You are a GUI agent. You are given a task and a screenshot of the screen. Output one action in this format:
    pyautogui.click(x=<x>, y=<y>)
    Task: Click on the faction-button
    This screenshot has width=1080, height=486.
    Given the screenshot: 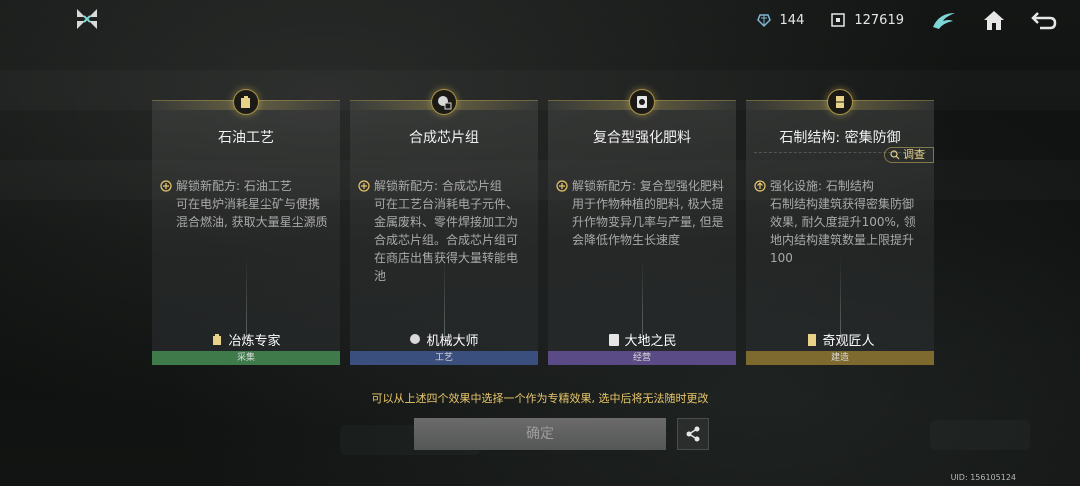 What is the action you would take?
    pyautogui.click(x=944, y=20)
    